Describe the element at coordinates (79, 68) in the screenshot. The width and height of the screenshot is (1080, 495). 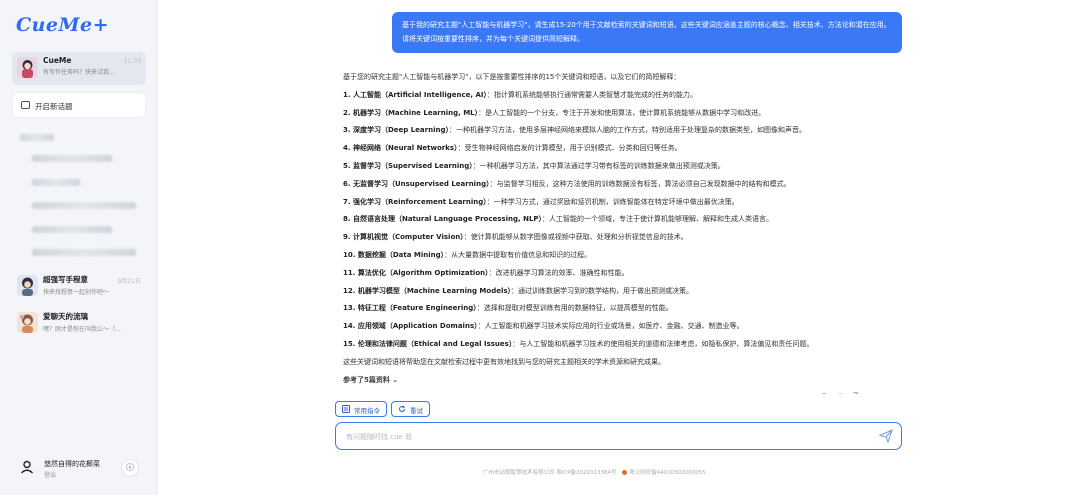
I see `chat-item-cueme: CueMe 有写作任务吗？快来试我... 11:33` at that location.